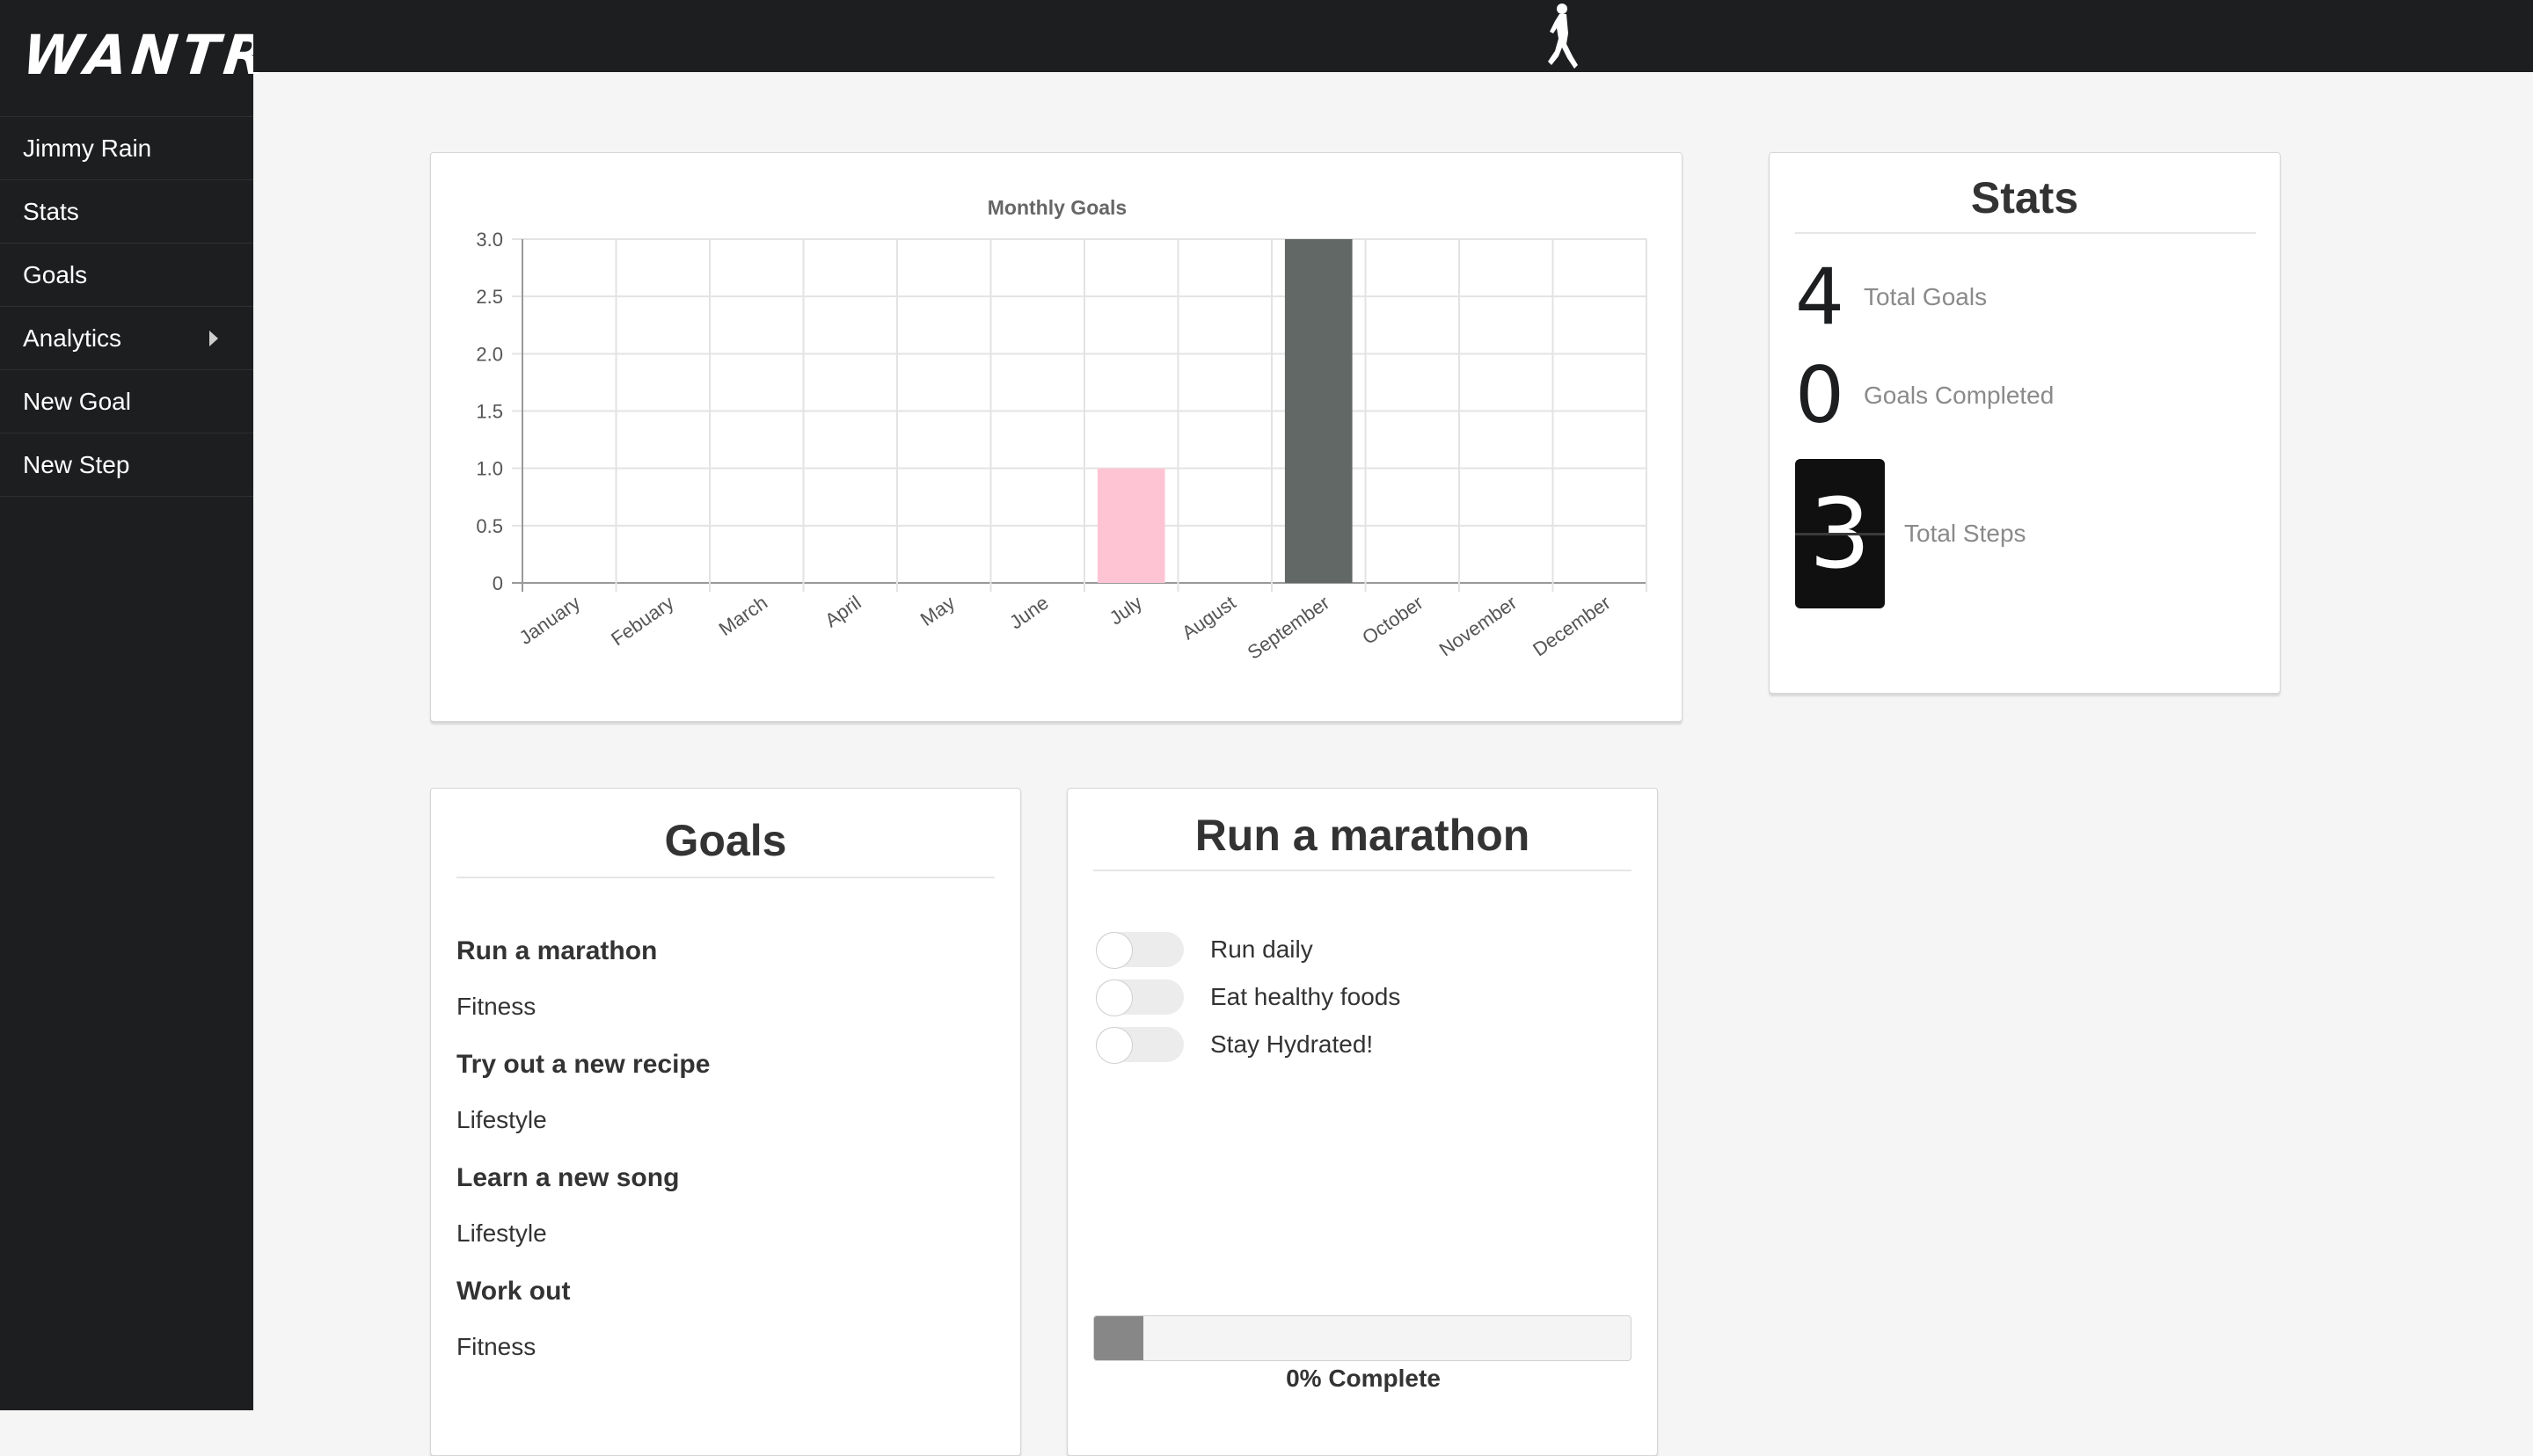  I want to click on stat-label: Total Steps, so click(1965, 533).